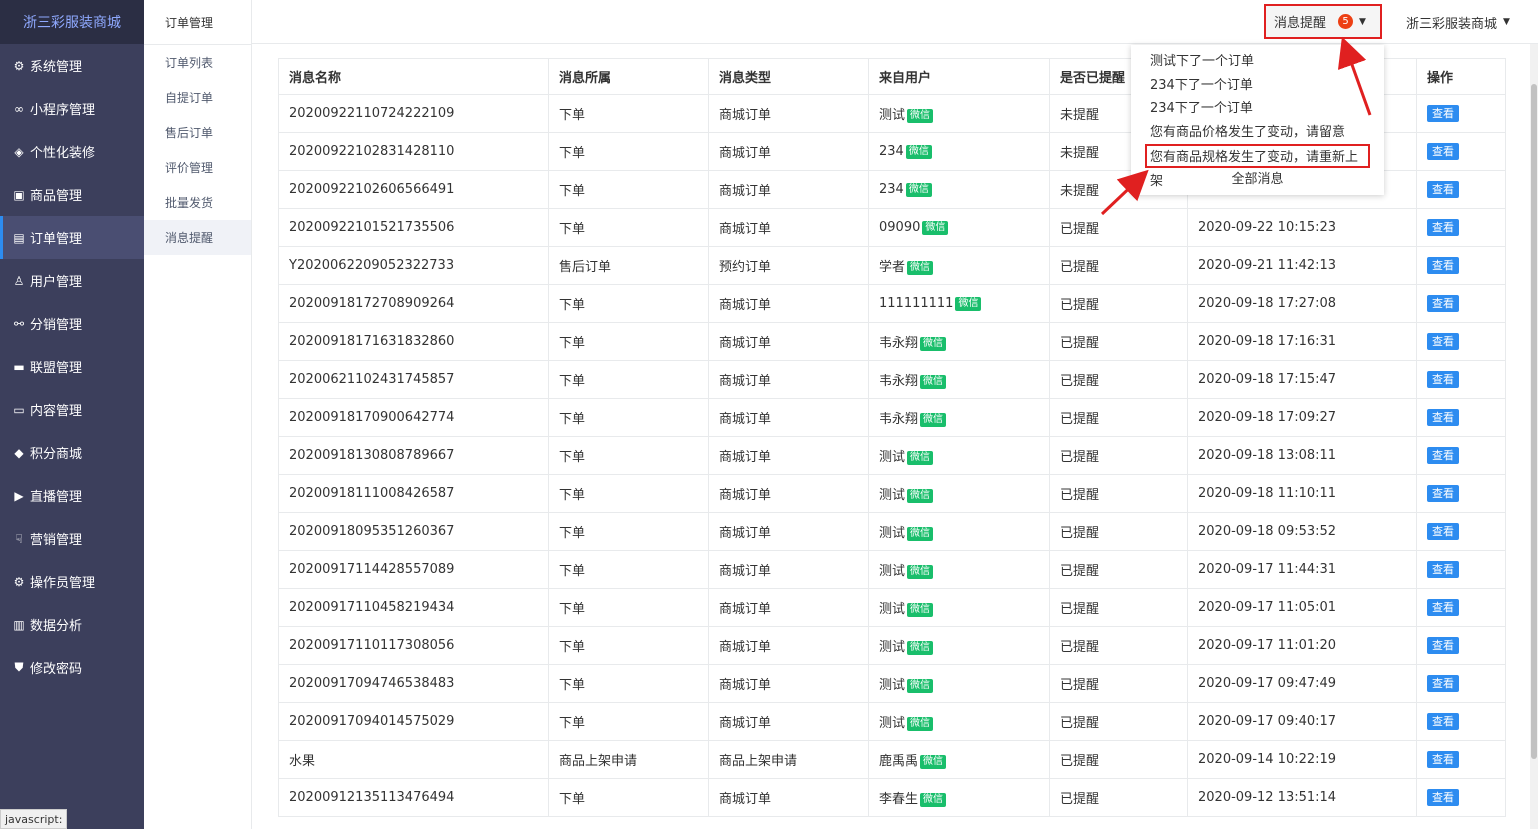  What do you see at coordinates (72, 323) in the screenshot?
I see `sidebar-item-6: ⚯ 分销管理` at bounding box center [72, 323].